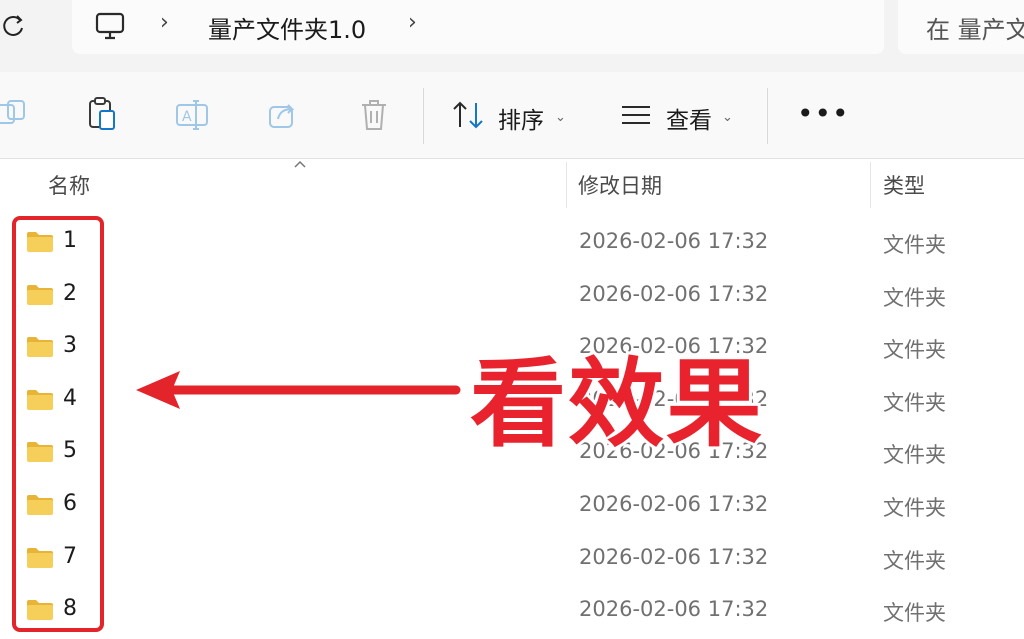 This screenshot has width=1024, height=639. What do you see at coordinates (19, 115) in the screenshot?
I see `copy-icon` at bounding box center [19, 115].